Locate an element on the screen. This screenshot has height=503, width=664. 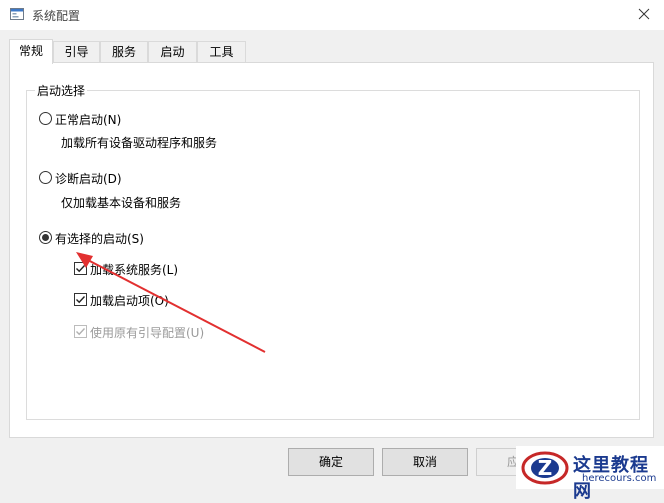
use-original-boot-config-checkbox is located at coordinates (80, 331).